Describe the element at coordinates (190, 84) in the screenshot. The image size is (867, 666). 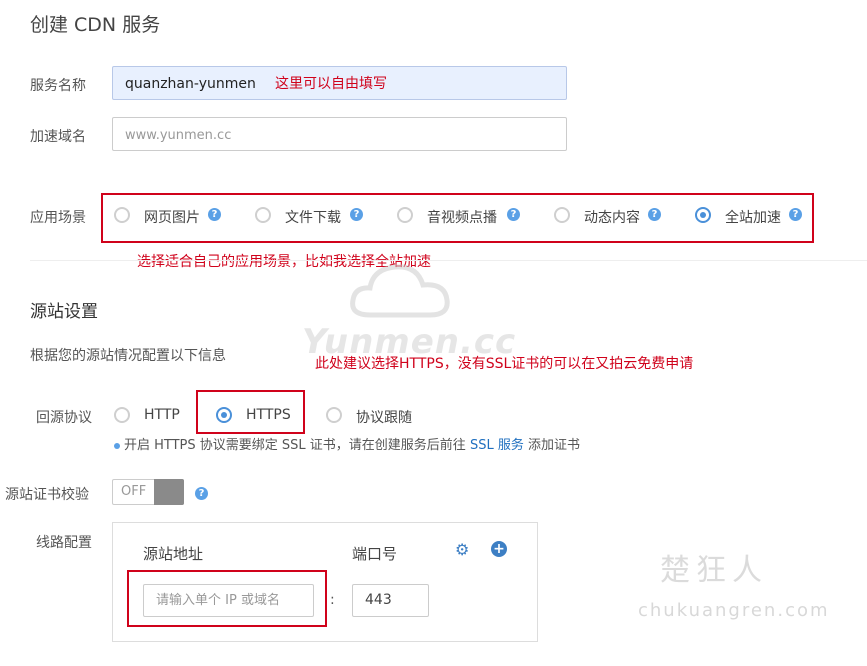
I see `service-name-value: quanzhan-yunmen` at that location.